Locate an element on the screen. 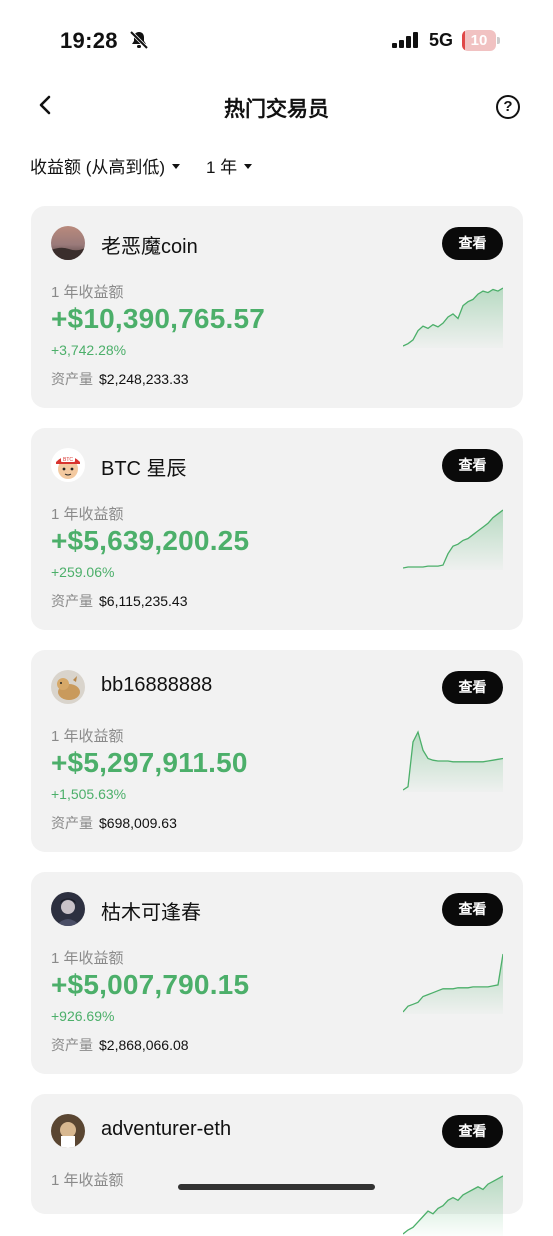 The height and width of the screenshot is (1236, 553). assets-value: $6,115,235.43 is located at coordinates (143, 601).